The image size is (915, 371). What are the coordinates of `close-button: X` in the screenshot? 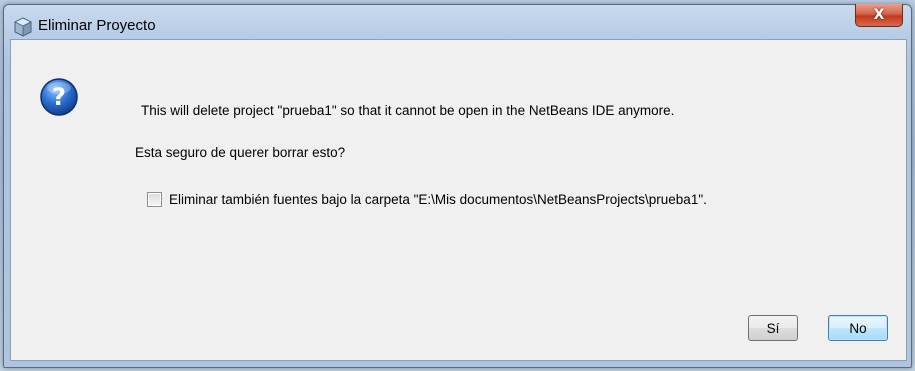 It's located at (879, 15).